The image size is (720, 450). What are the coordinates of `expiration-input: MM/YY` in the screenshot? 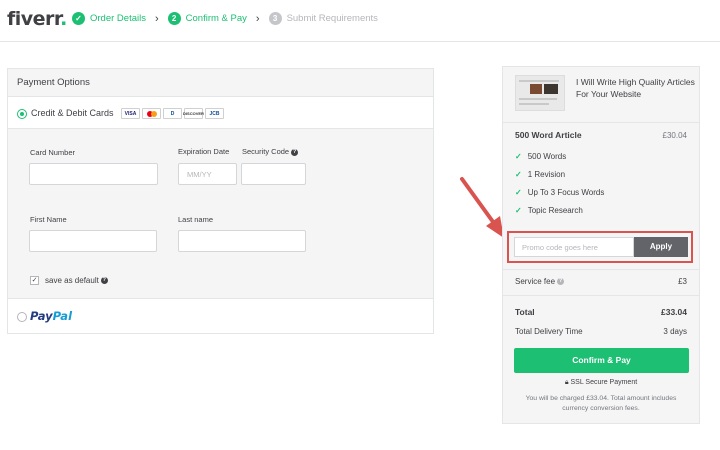 It's located at (207, 174).